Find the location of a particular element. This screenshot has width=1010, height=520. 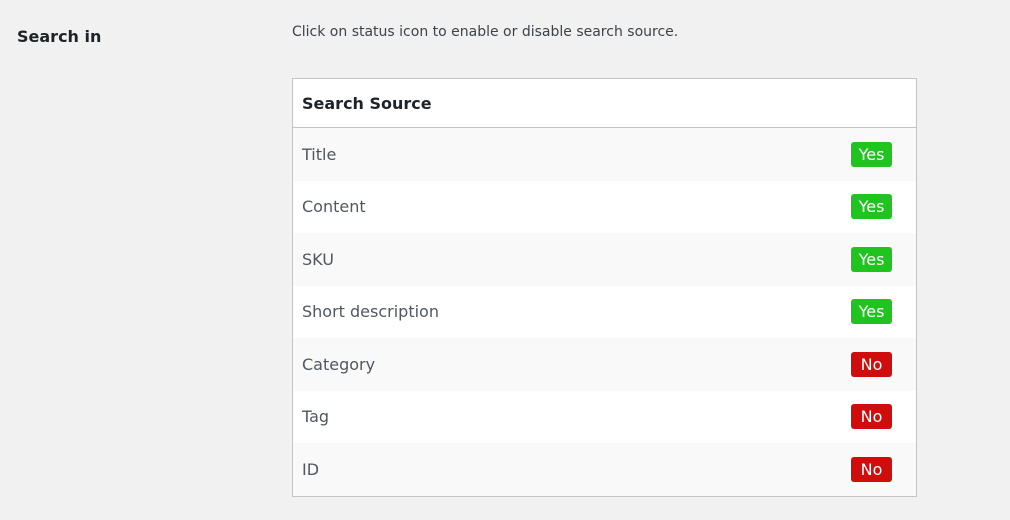

table-row-content: Content Yes is located at coordinates (604, 206).